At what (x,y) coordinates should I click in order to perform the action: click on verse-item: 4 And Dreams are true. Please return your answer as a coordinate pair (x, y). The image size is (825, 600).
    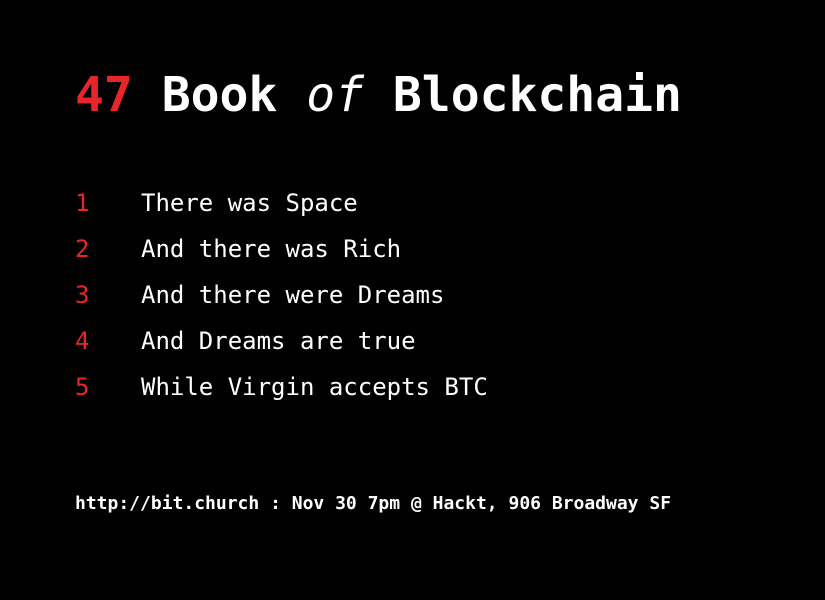
    Looking at the image, I should click on (281, 341).